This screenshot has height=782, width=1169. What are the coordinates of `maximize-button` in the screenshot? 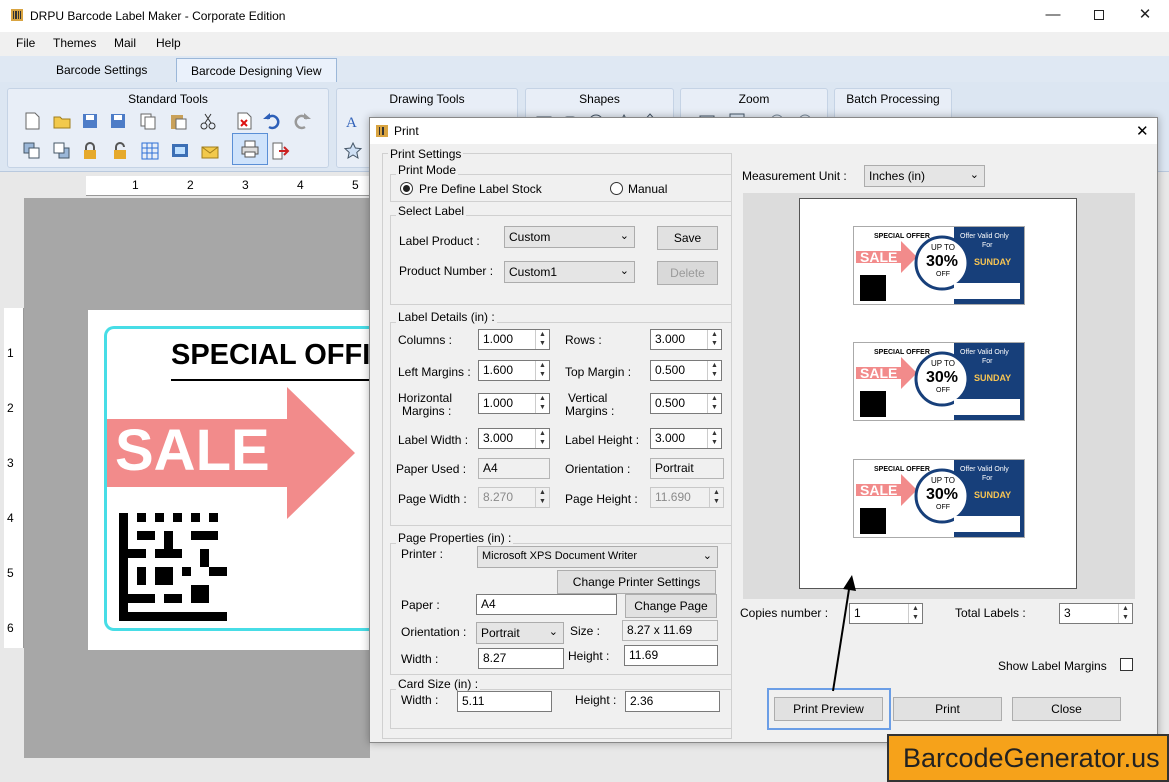 It's located at (1099, 15).